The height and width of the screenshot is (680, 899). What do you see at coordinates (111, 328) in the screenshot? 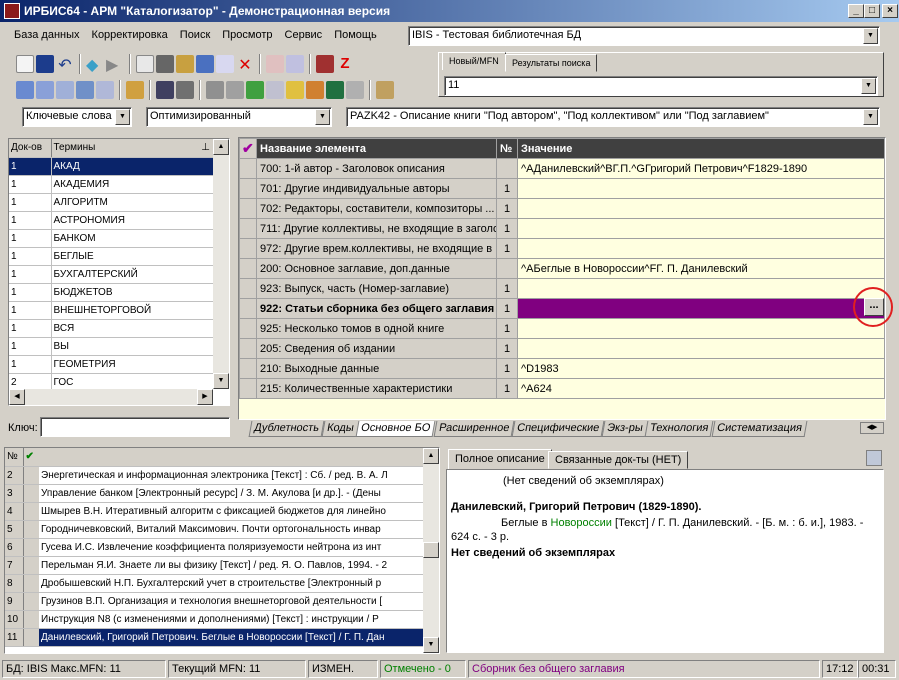
I see `term-row: 1 ВСЯ` at bounding box center [111, 328].